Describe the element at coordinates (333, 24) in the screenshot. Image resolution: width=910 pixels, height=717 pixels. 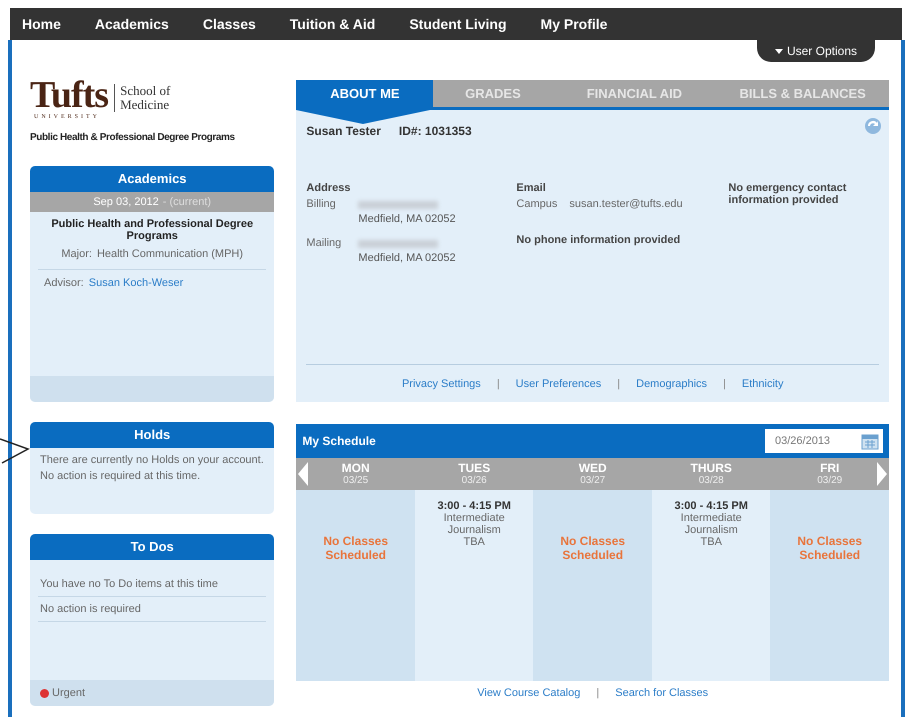
I see `nav-link: Tuition & Aid` at that location.